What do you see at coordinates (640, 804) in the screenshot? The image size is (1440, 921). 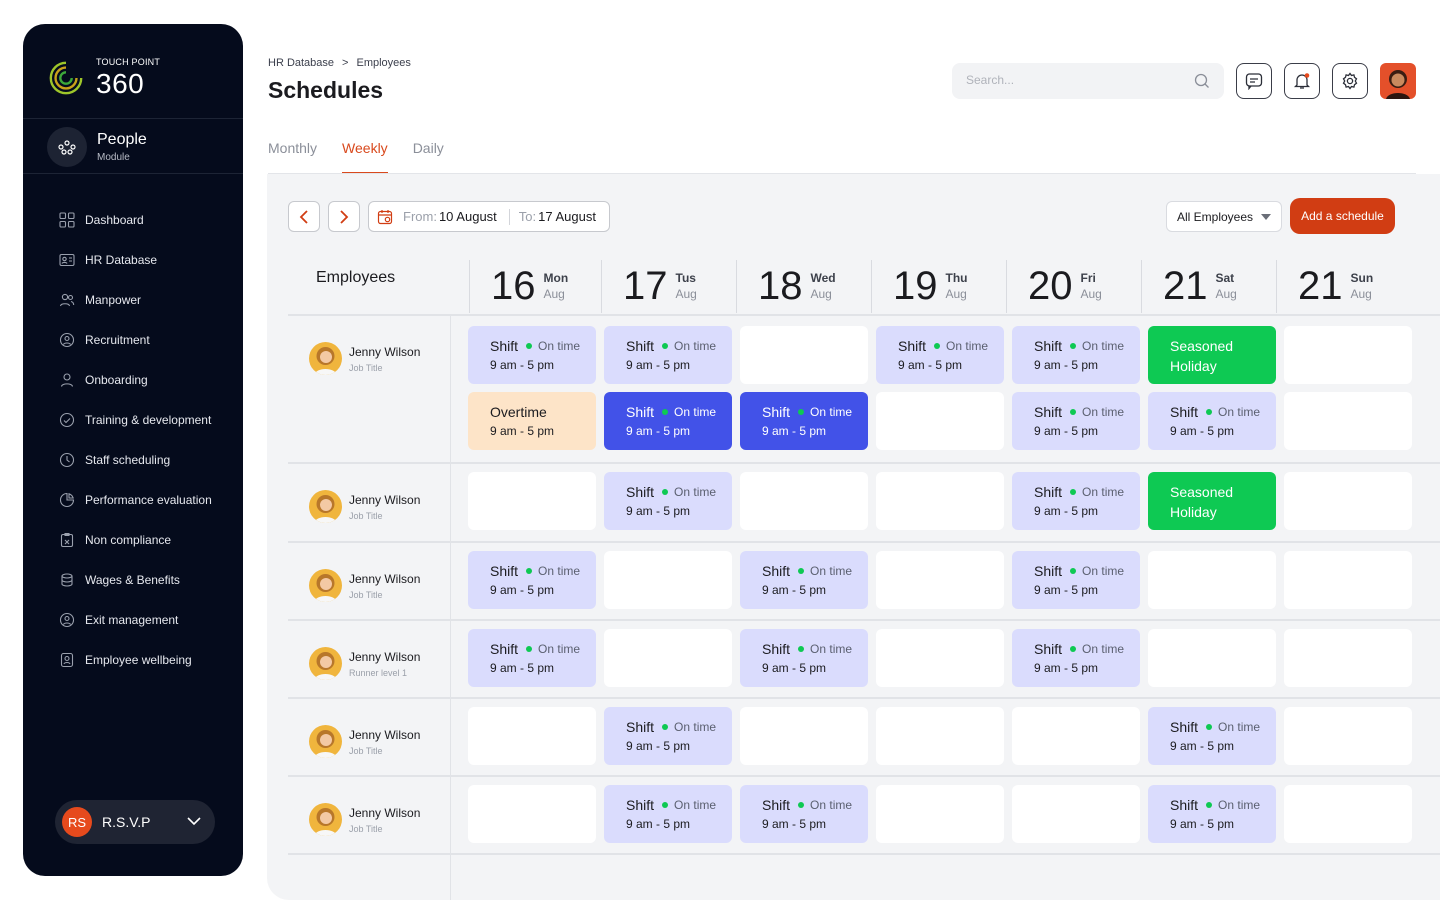 I see `shift-label: Shift` at bounding box center [640, 804].